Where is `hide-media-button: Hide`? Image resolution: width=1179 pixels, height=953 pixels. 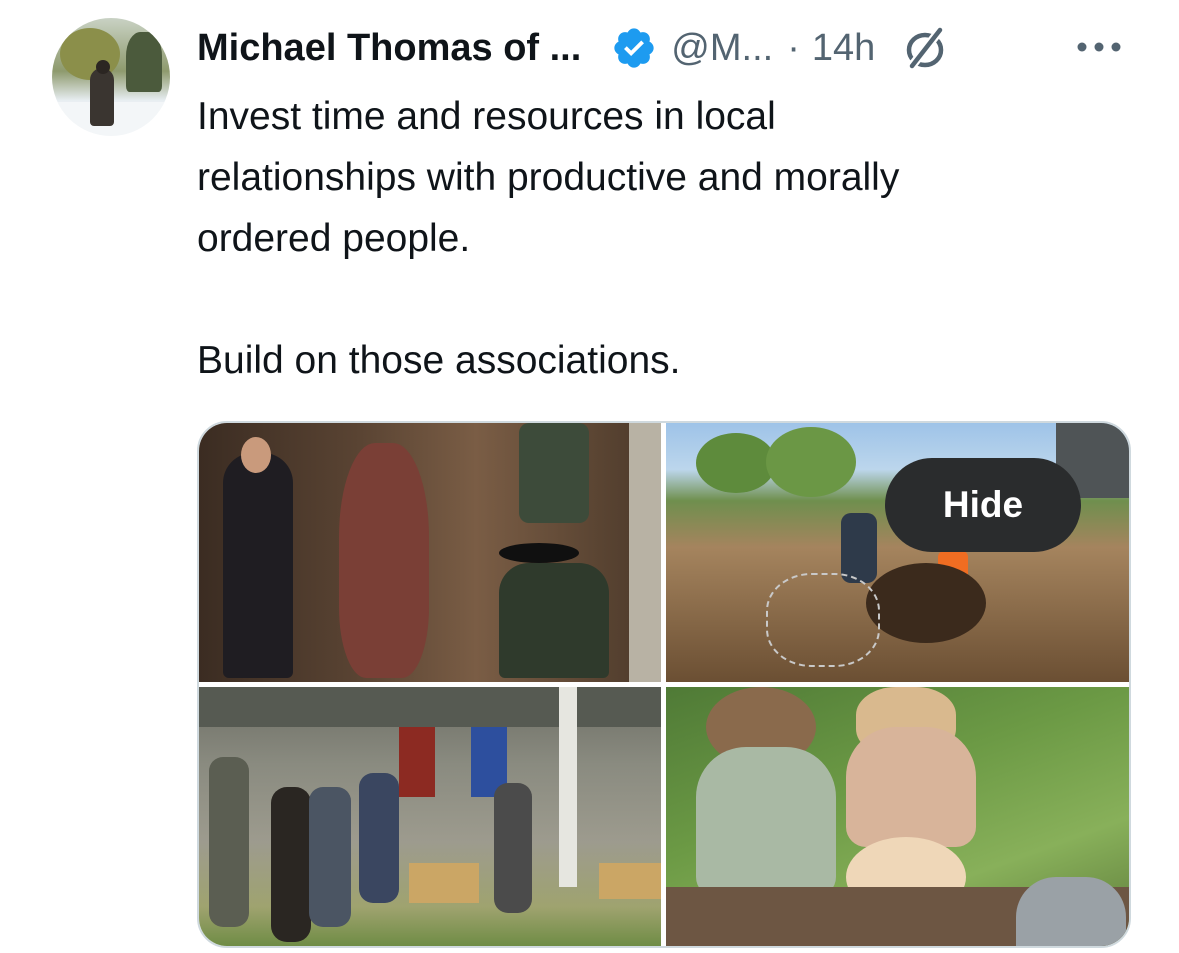 hide-media-button: Hide is located at coordinates (983, 505).